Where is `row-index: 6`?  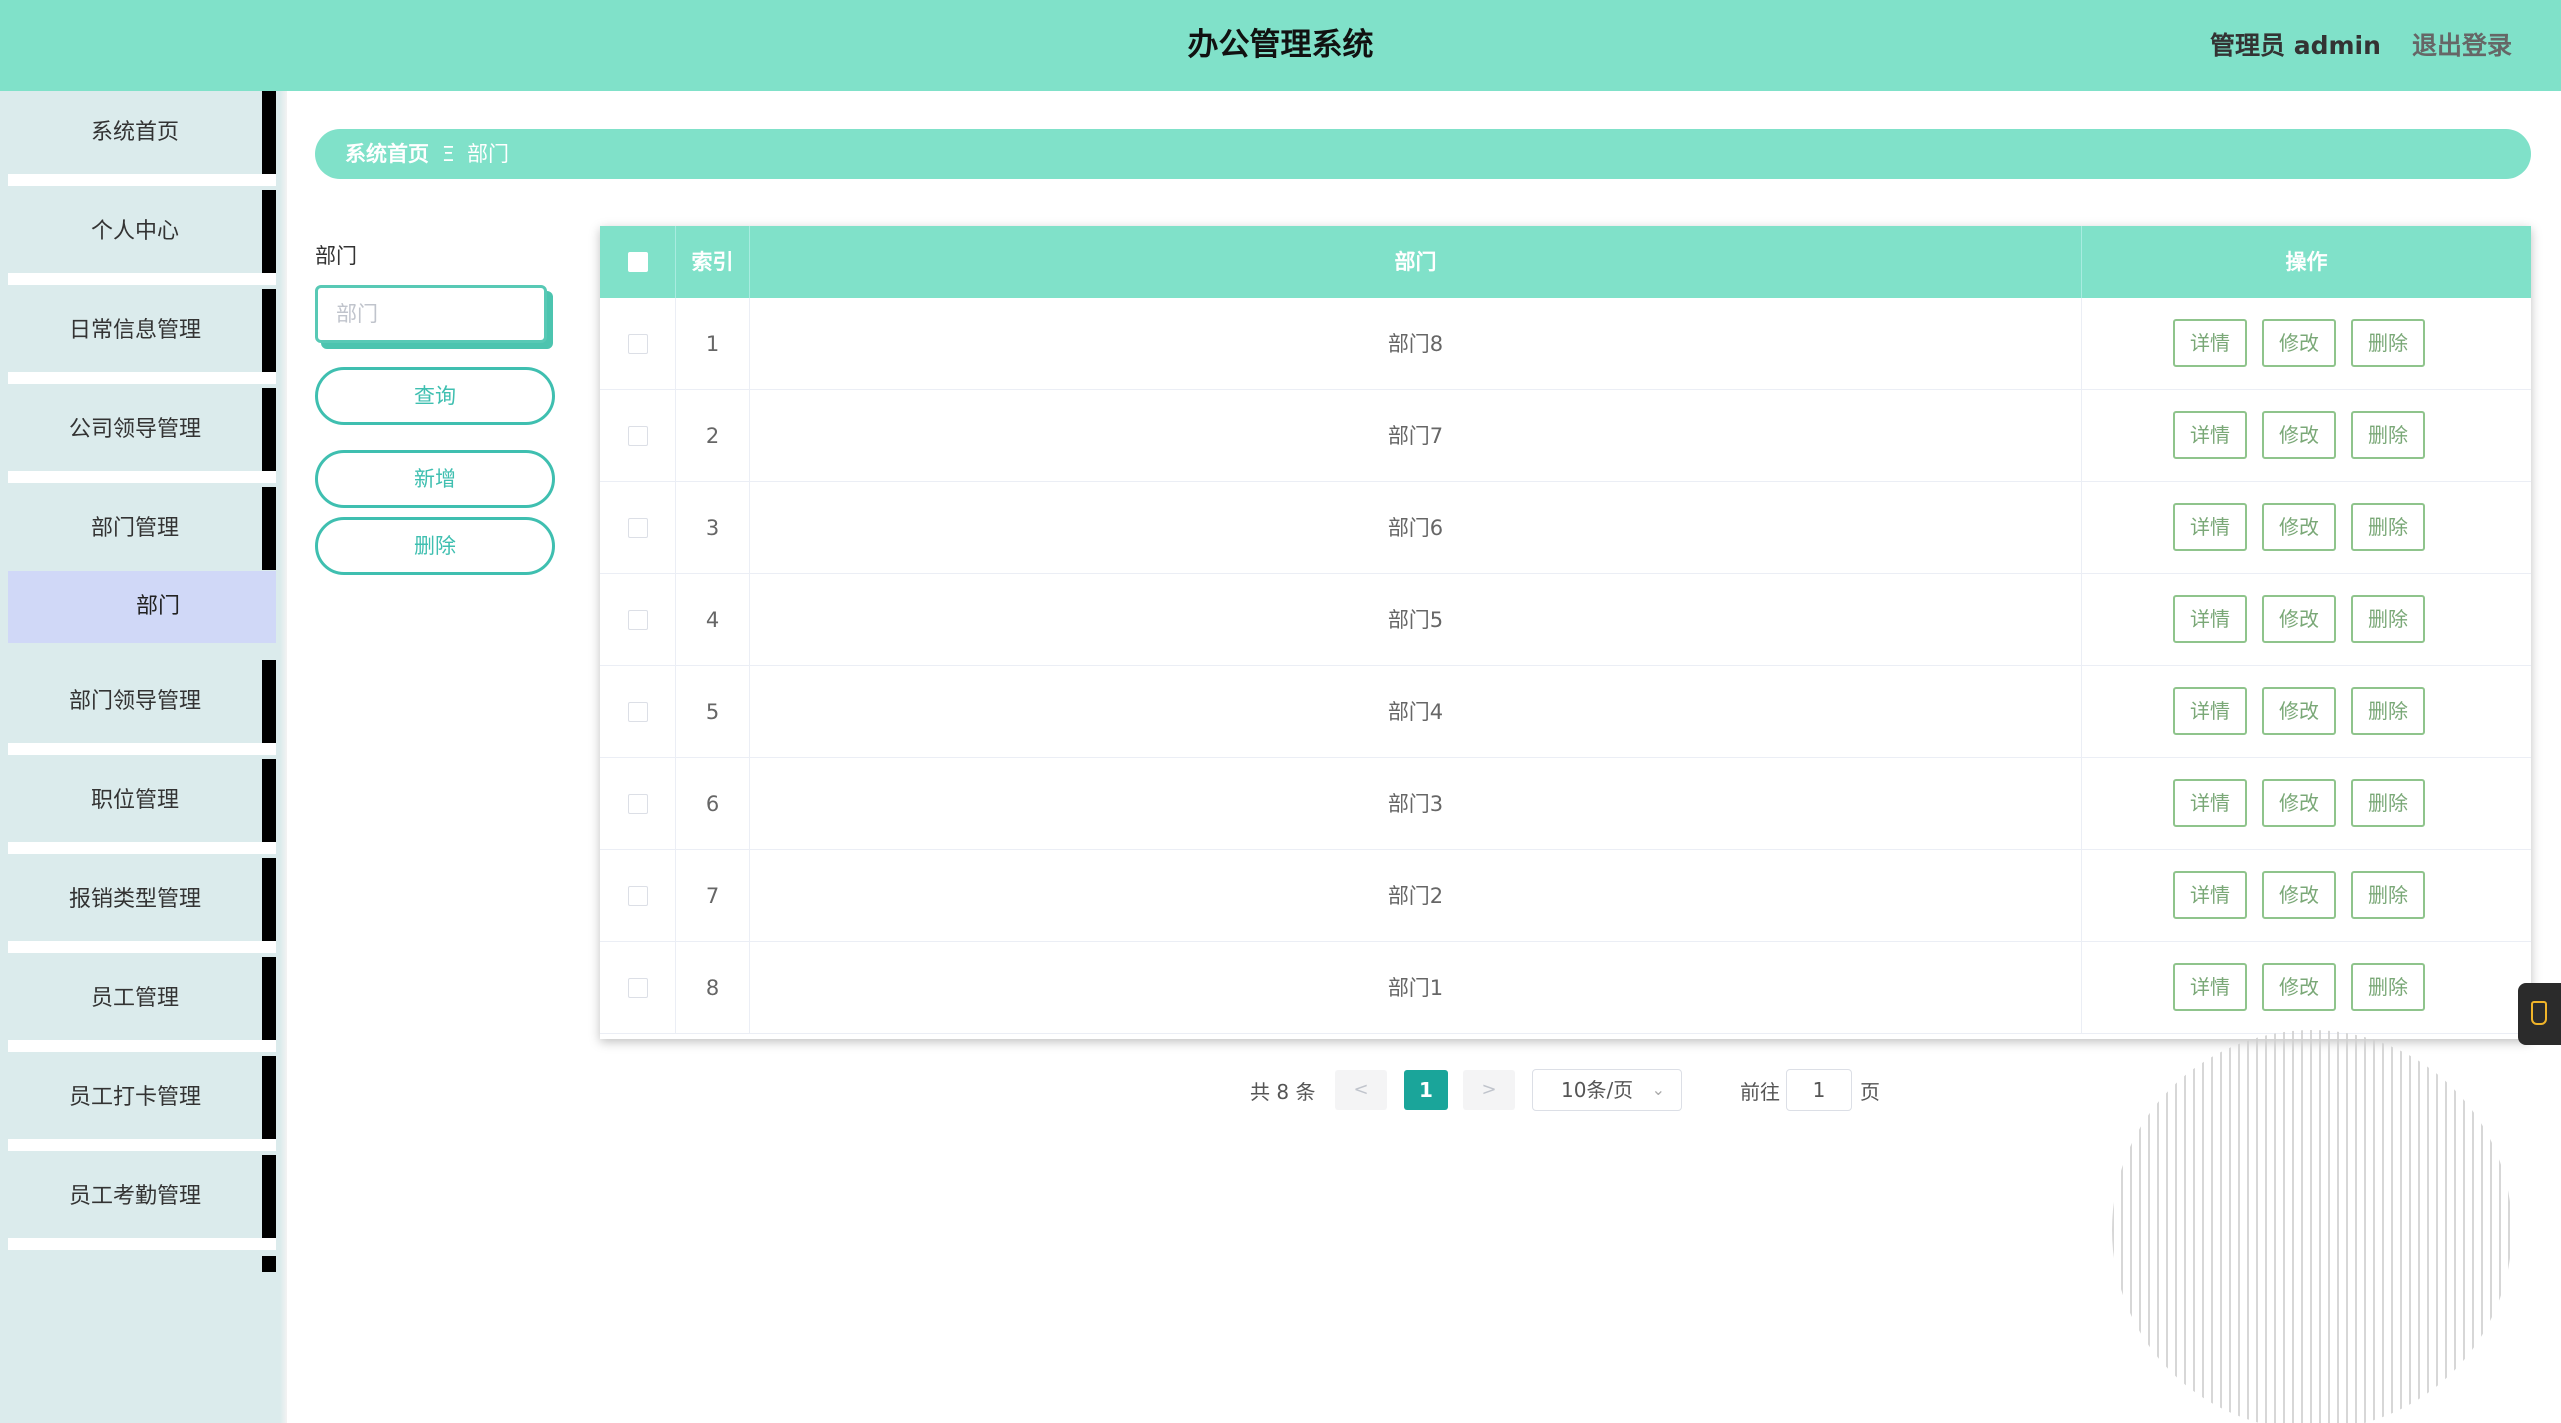
row-index: 6 is located at coordinates (713, 804).